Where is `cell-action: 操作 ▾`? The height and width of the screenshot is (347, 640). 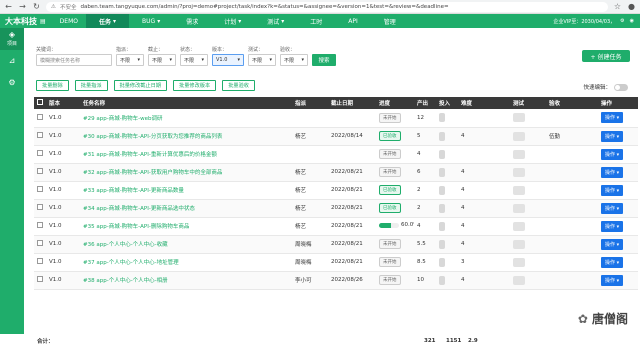
cell-action: 操作 ▾ is located at coordinates (618, 262).